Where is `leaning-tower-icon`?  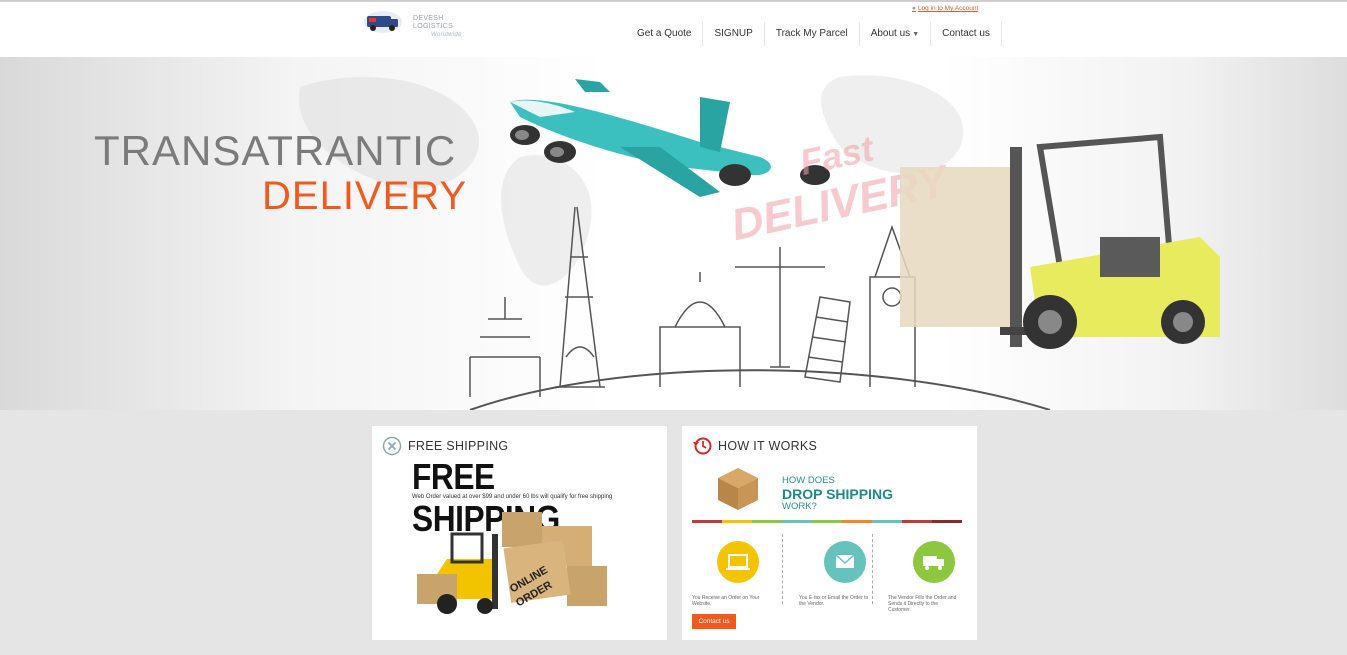
leaning-tower-icon is located at coordinates (827, 339).